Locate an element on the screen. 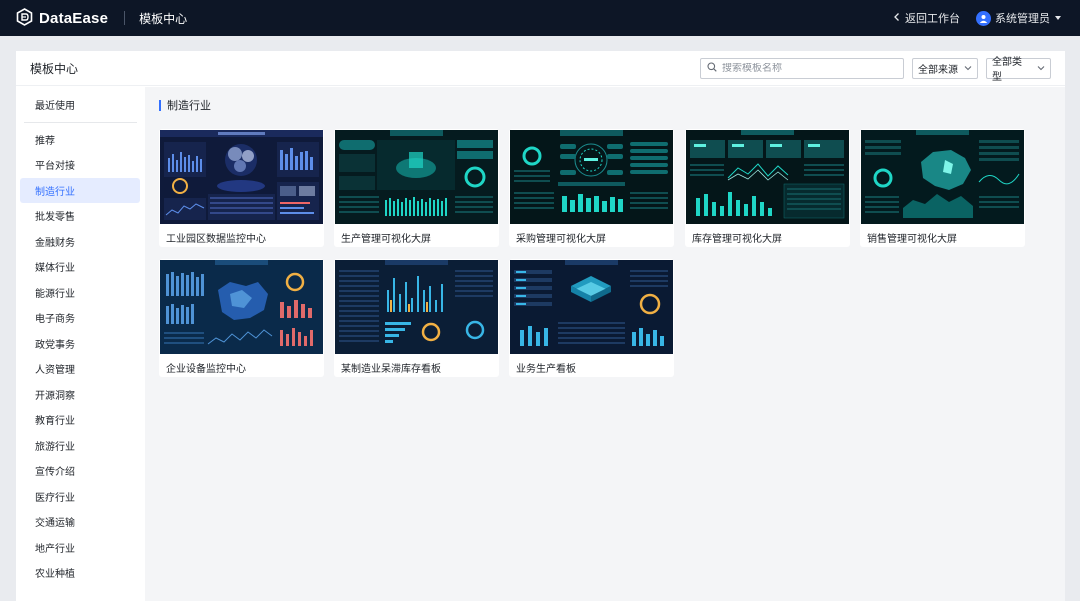 Image resolution: width=1080 pixels, height=601 pixels. sidebar-item-ecommerce: 电子商务 is located at coordinates (80, 318).